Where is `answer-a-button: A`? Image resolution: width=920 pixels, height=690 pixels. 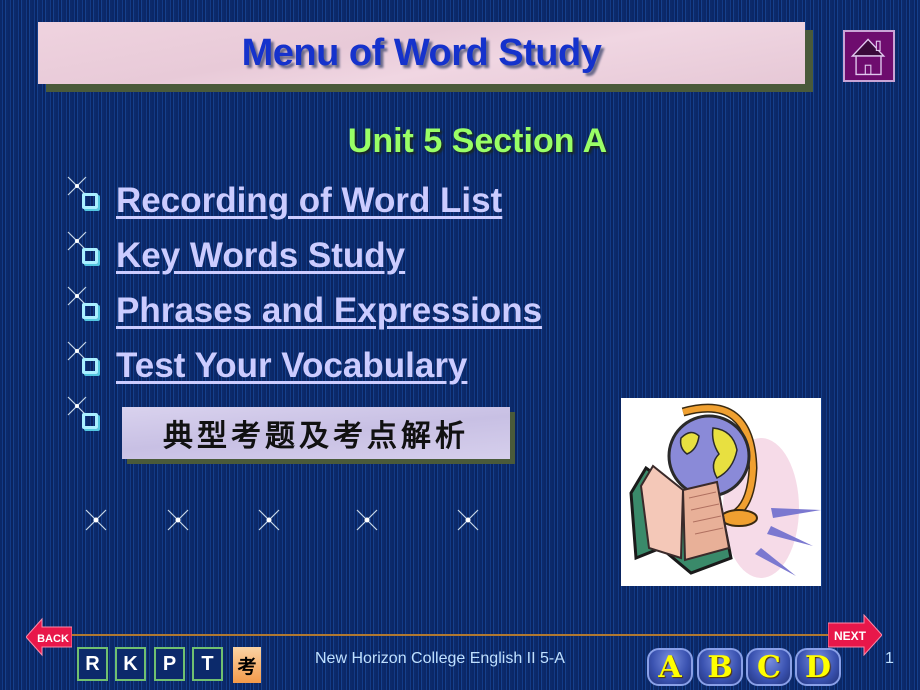 answer-a-button: A is located at coordinates (670, 667).